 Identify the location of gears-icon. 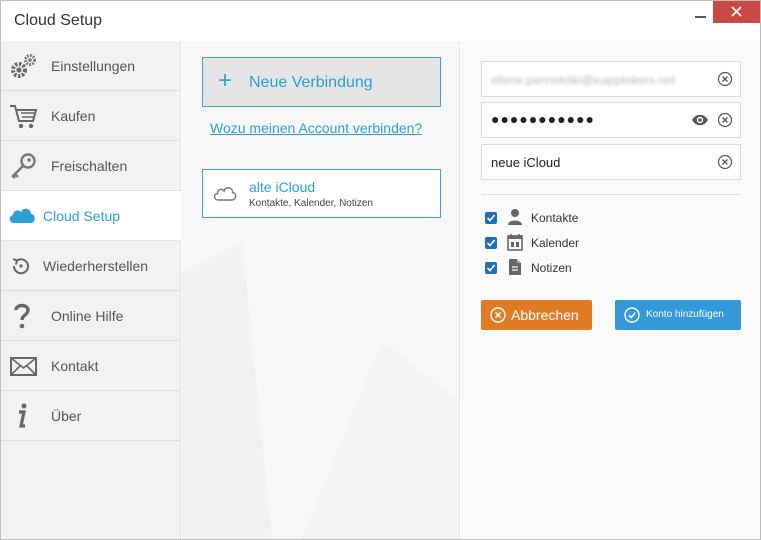
(23, 66).